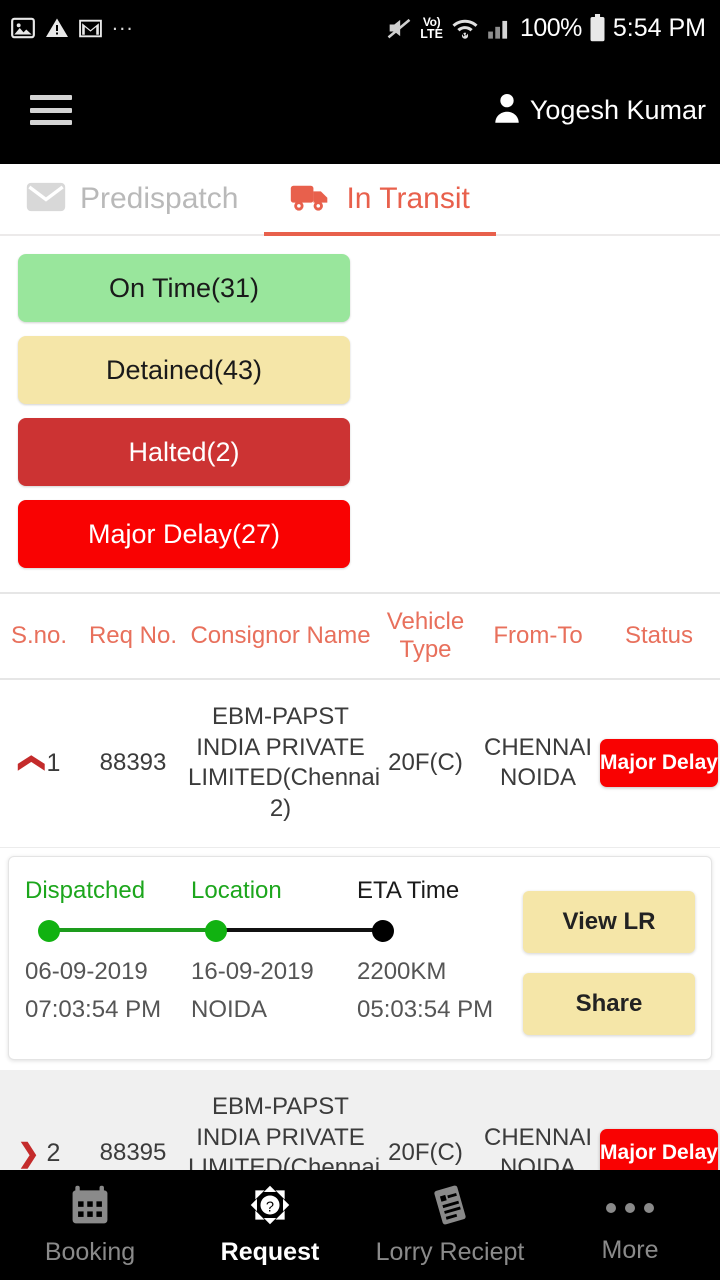 The width and height of the screenshot is (720, 1280). I want to click on status-bar-right-icons: Vo) LTE 100% 5:54 PM, so click(545, 28).